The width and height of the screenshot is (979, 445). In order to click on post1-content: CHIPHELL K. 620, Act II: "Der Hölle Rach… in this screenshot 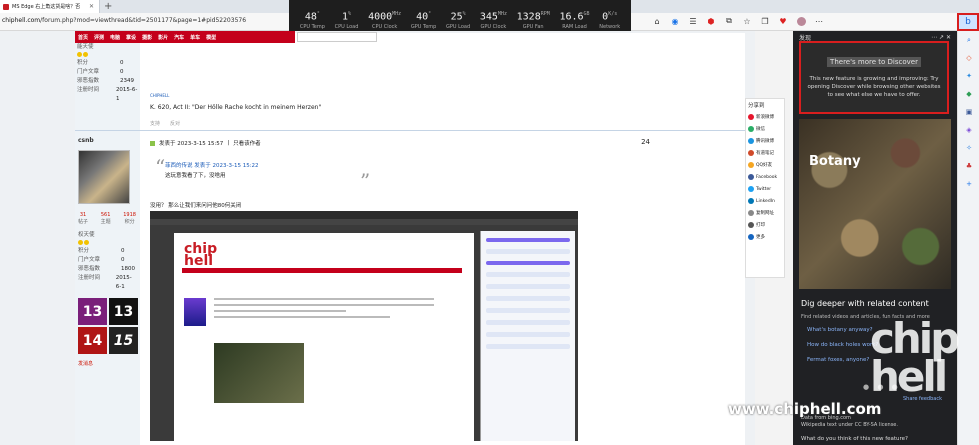, I will do `click(235, 102)`.